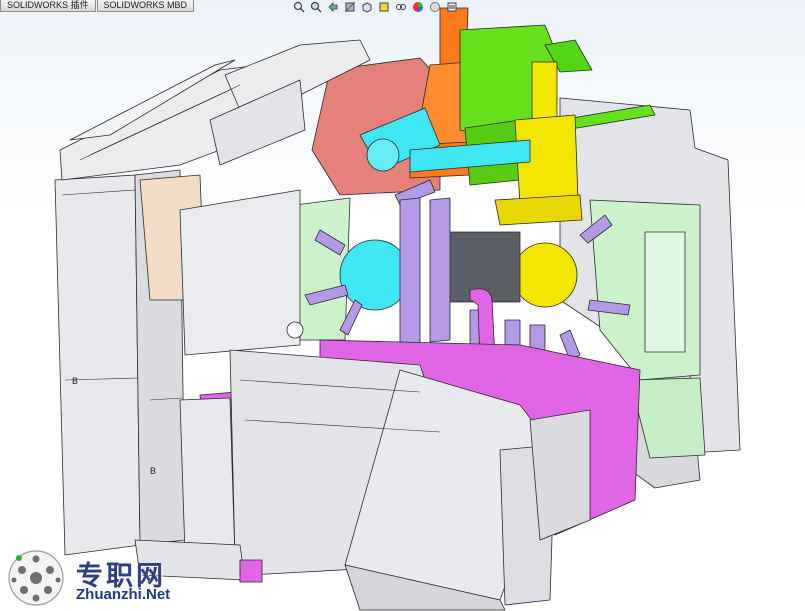  I want to click on tab-solidworks-mbd: SOLIDWORKS MBD, so click(145, 6).